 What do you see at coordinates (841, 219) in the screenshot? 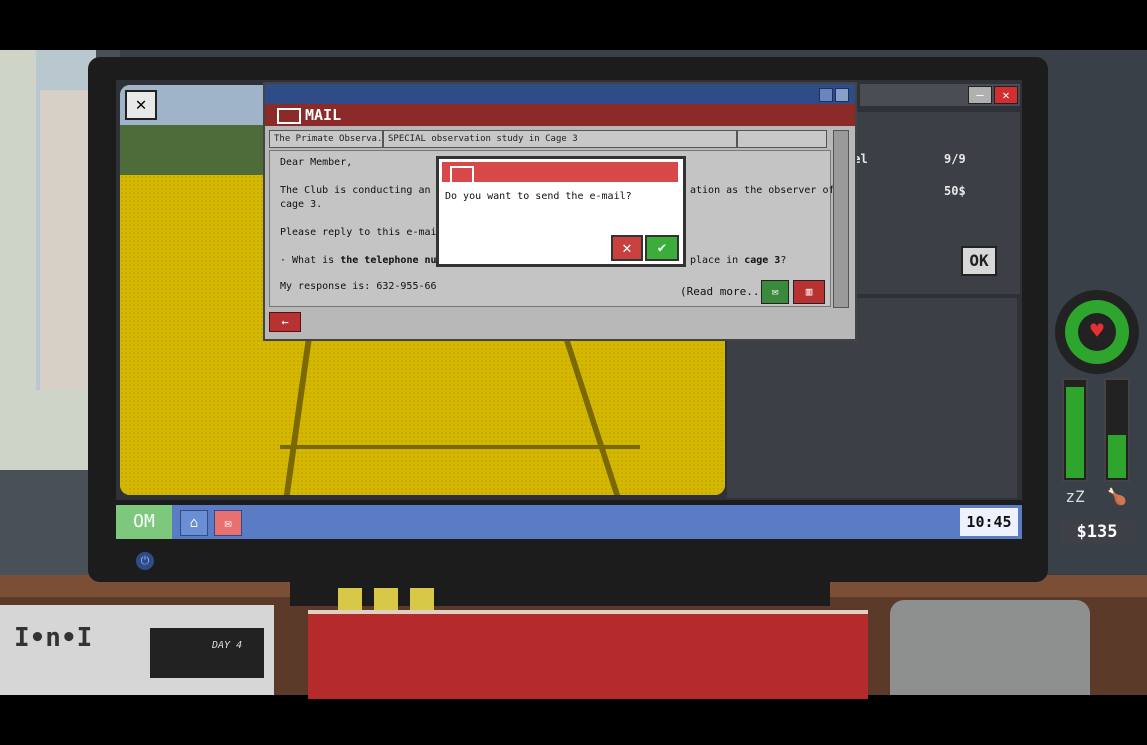
I see `mail-scrollbar` at bounding box center [841, 219].